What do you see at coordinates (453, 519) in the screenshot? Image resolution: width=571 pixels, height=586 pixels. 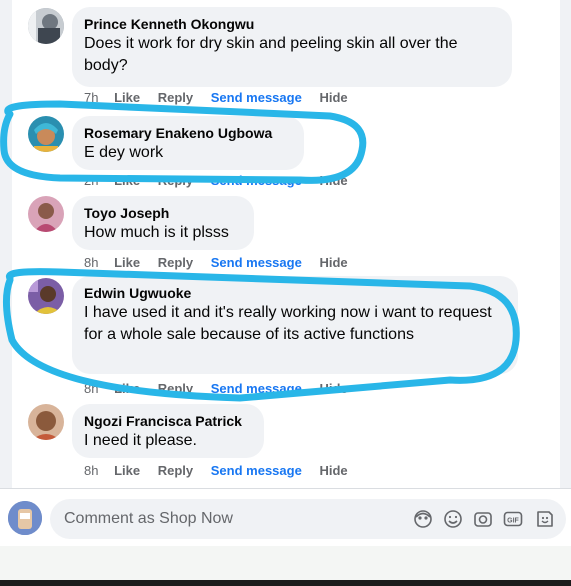 I see `emoji-icon` at bounding box center [453, 519].